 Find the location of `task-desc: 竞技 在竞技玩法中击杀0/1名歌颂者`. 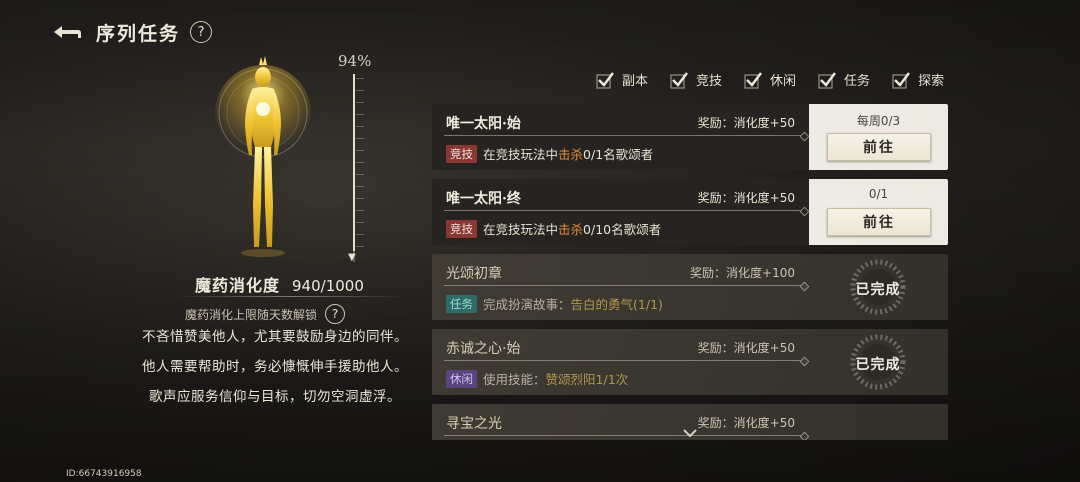

task-desc: 竞技 在竞技玩法中击杀0/1名歌颂者 is located at coordinates (549, 153).